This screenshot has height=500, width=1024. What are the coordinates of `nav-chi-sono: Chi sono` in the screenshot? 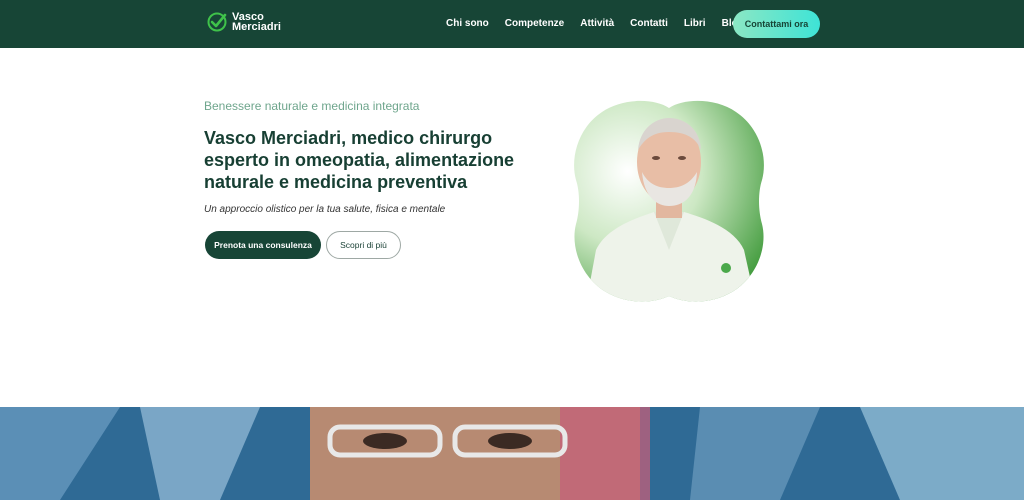 It's located at (467, 23).